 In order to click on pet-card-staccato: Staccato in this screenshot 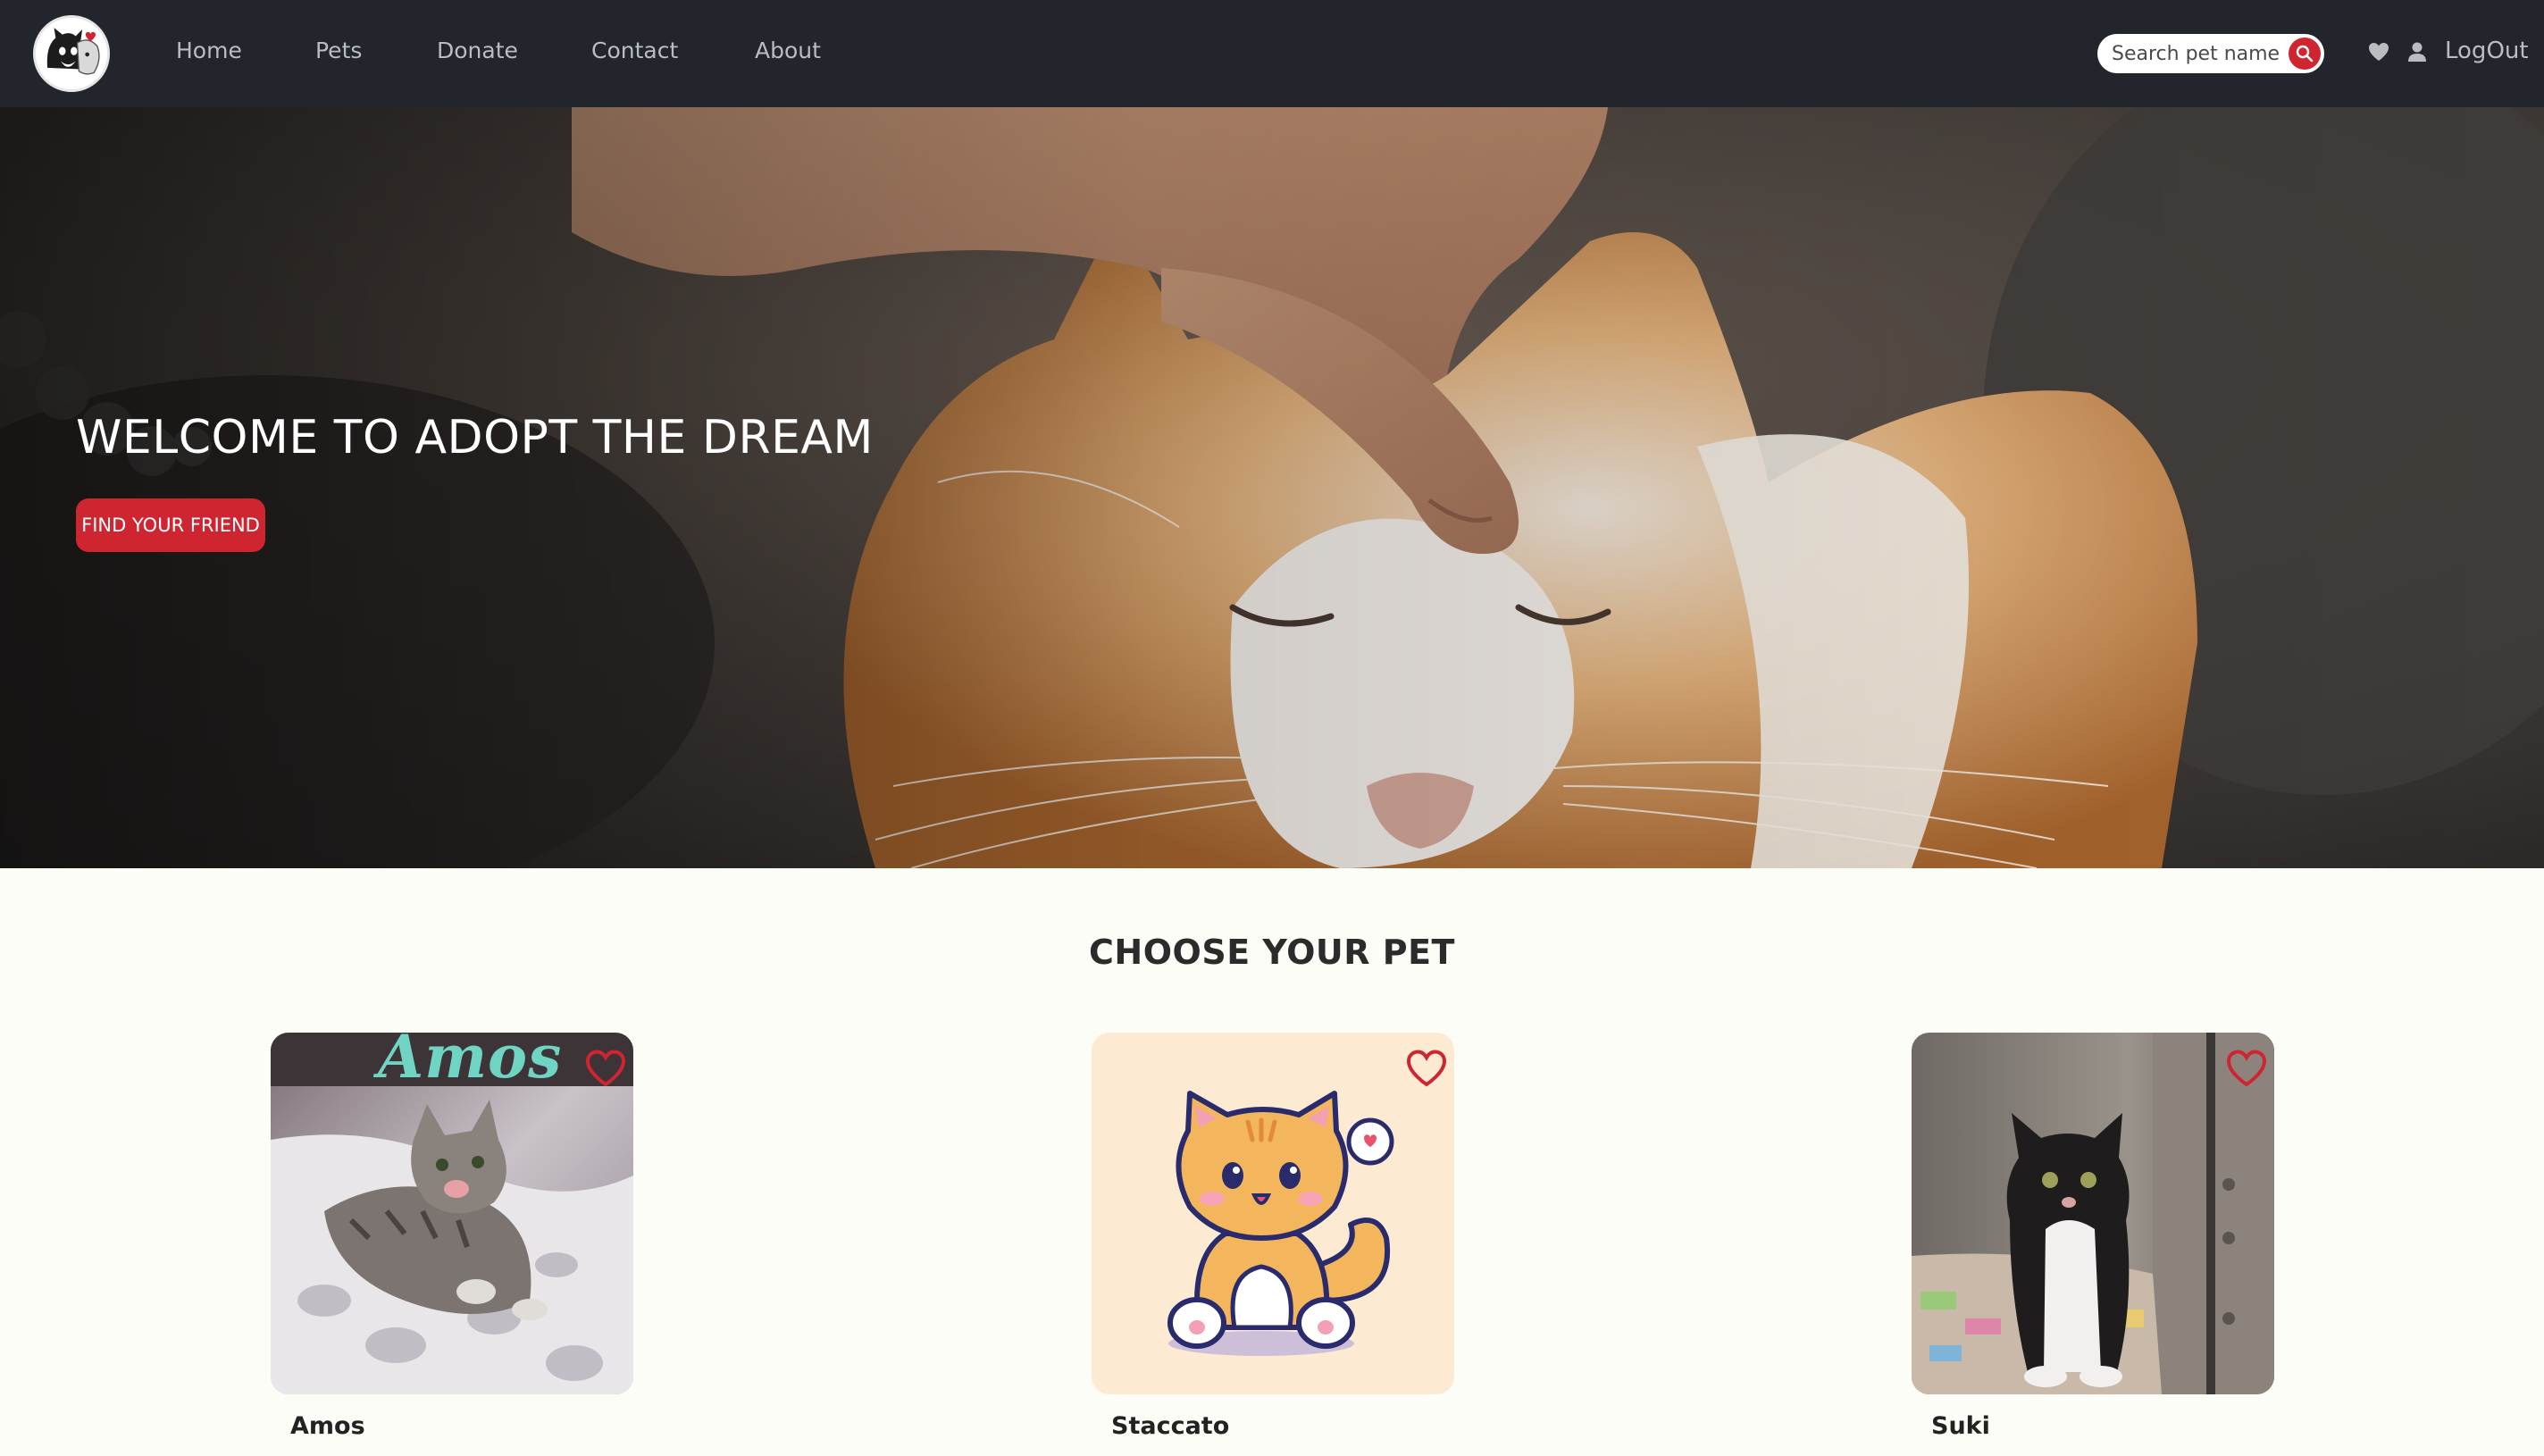, I will do `click(1273, 1239)`.